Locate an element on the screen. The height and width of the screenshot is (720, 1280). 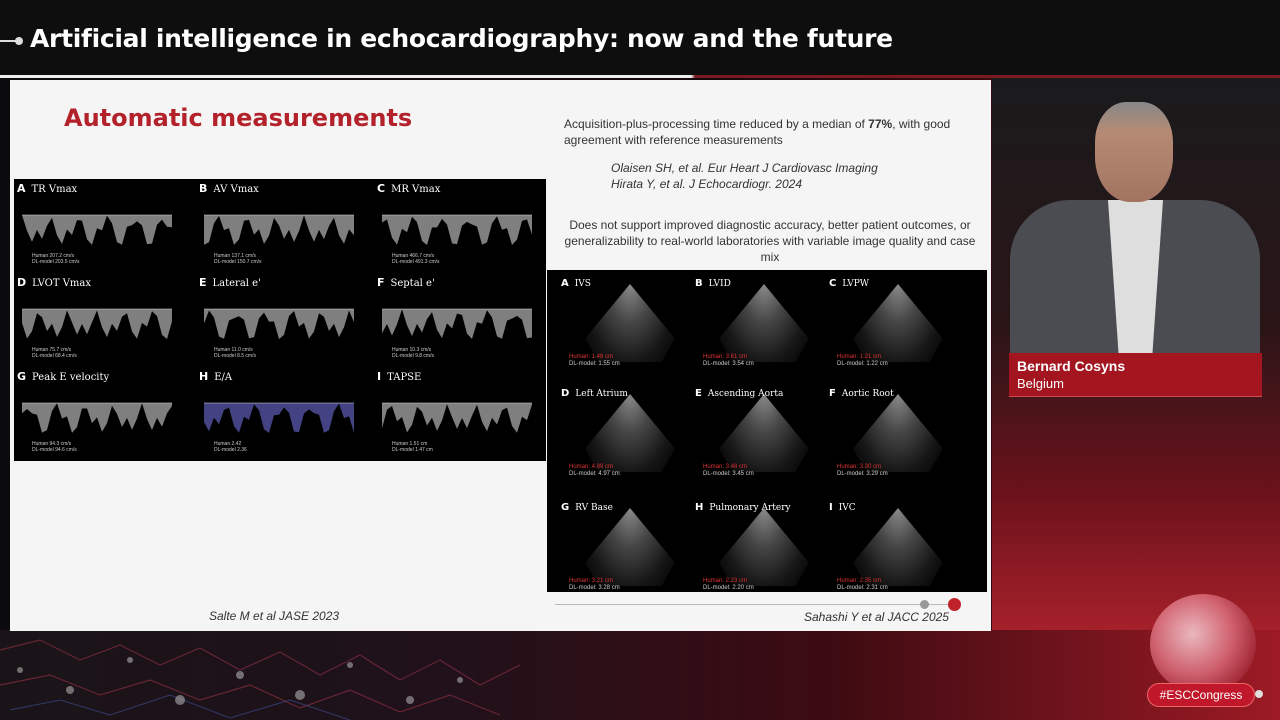
doppler-measurement: Human 2.42 DL-model 2.36 is located at coordinates (230, 447).